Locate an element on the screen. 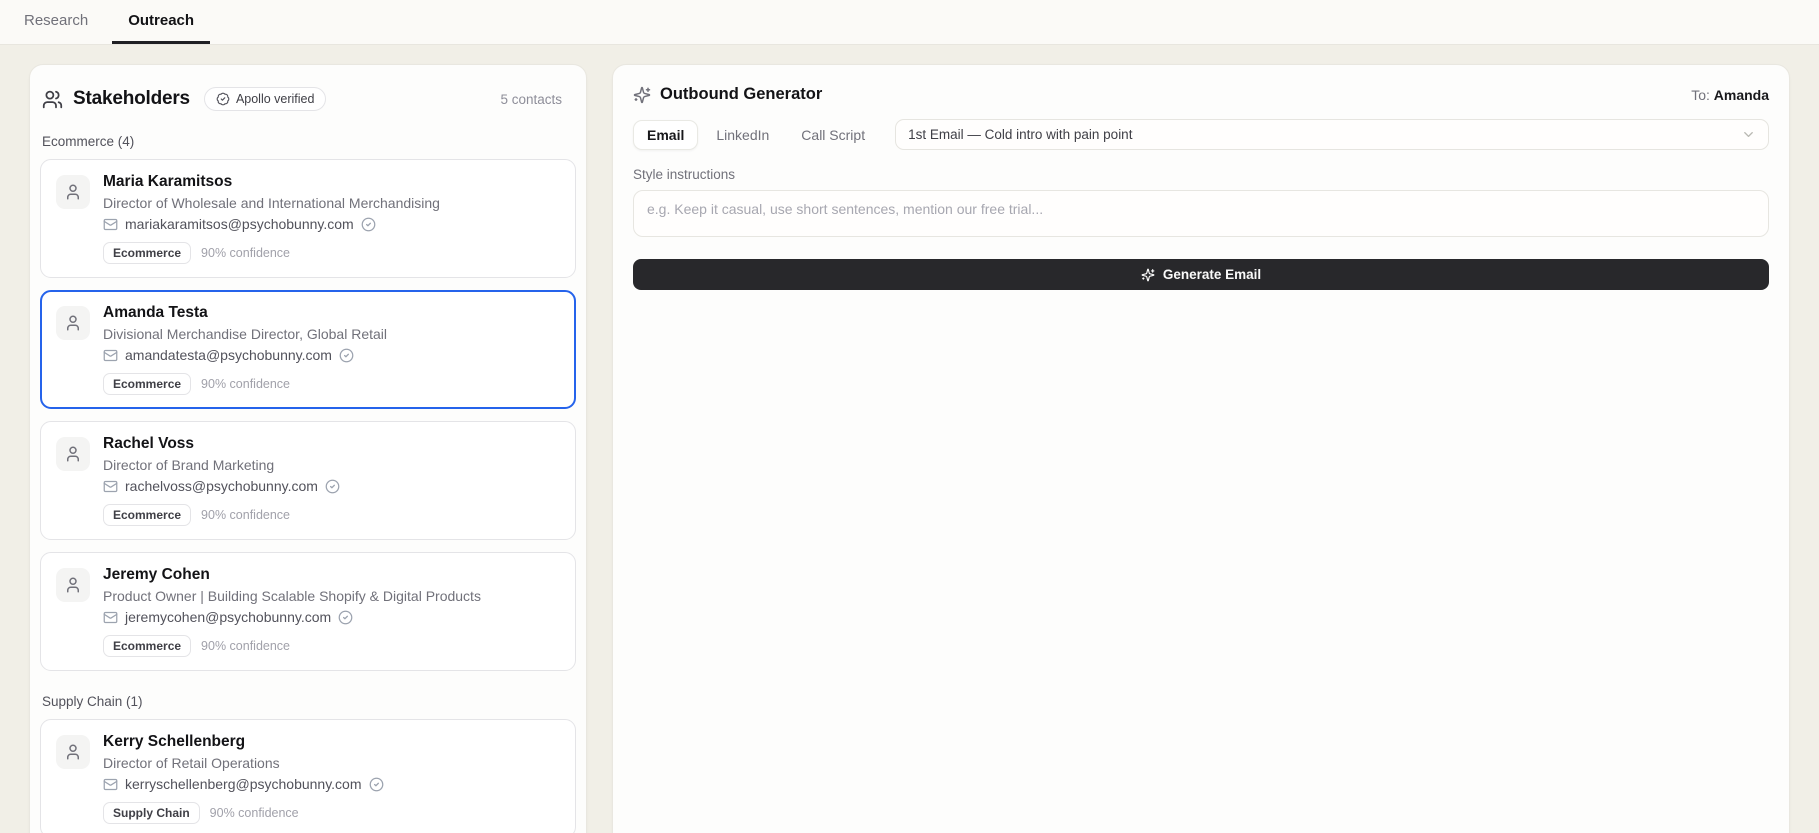 This screenshot has width=1819, height=833. tab-outreach: Outreach is located at coordinates (161, 22).